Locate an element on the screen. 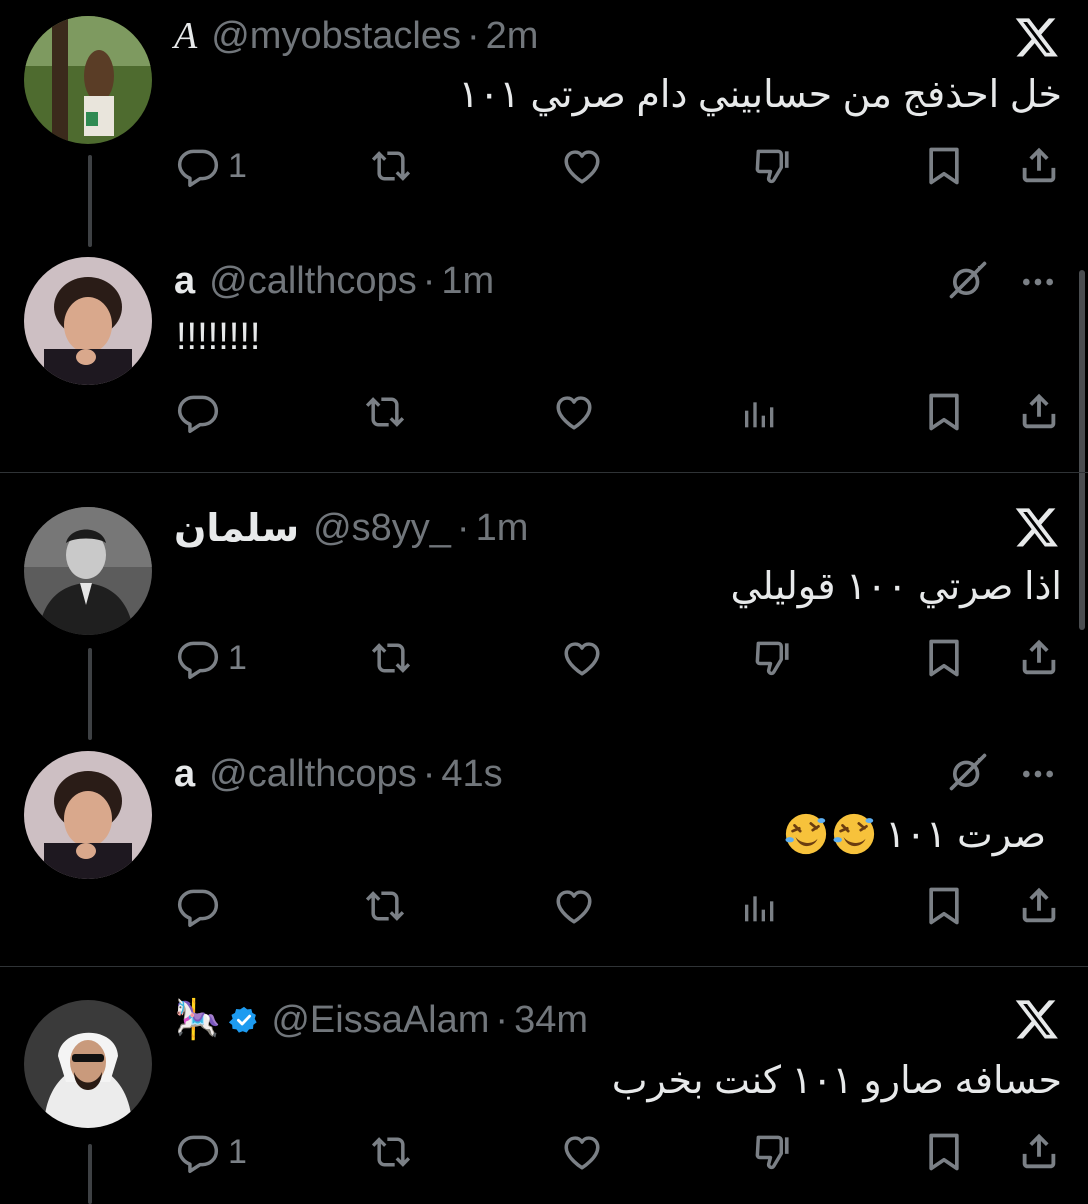 Image resolution: width=1088 pixels, height=1204 pixels. scrollbar is located at coordinates (1082, 450).